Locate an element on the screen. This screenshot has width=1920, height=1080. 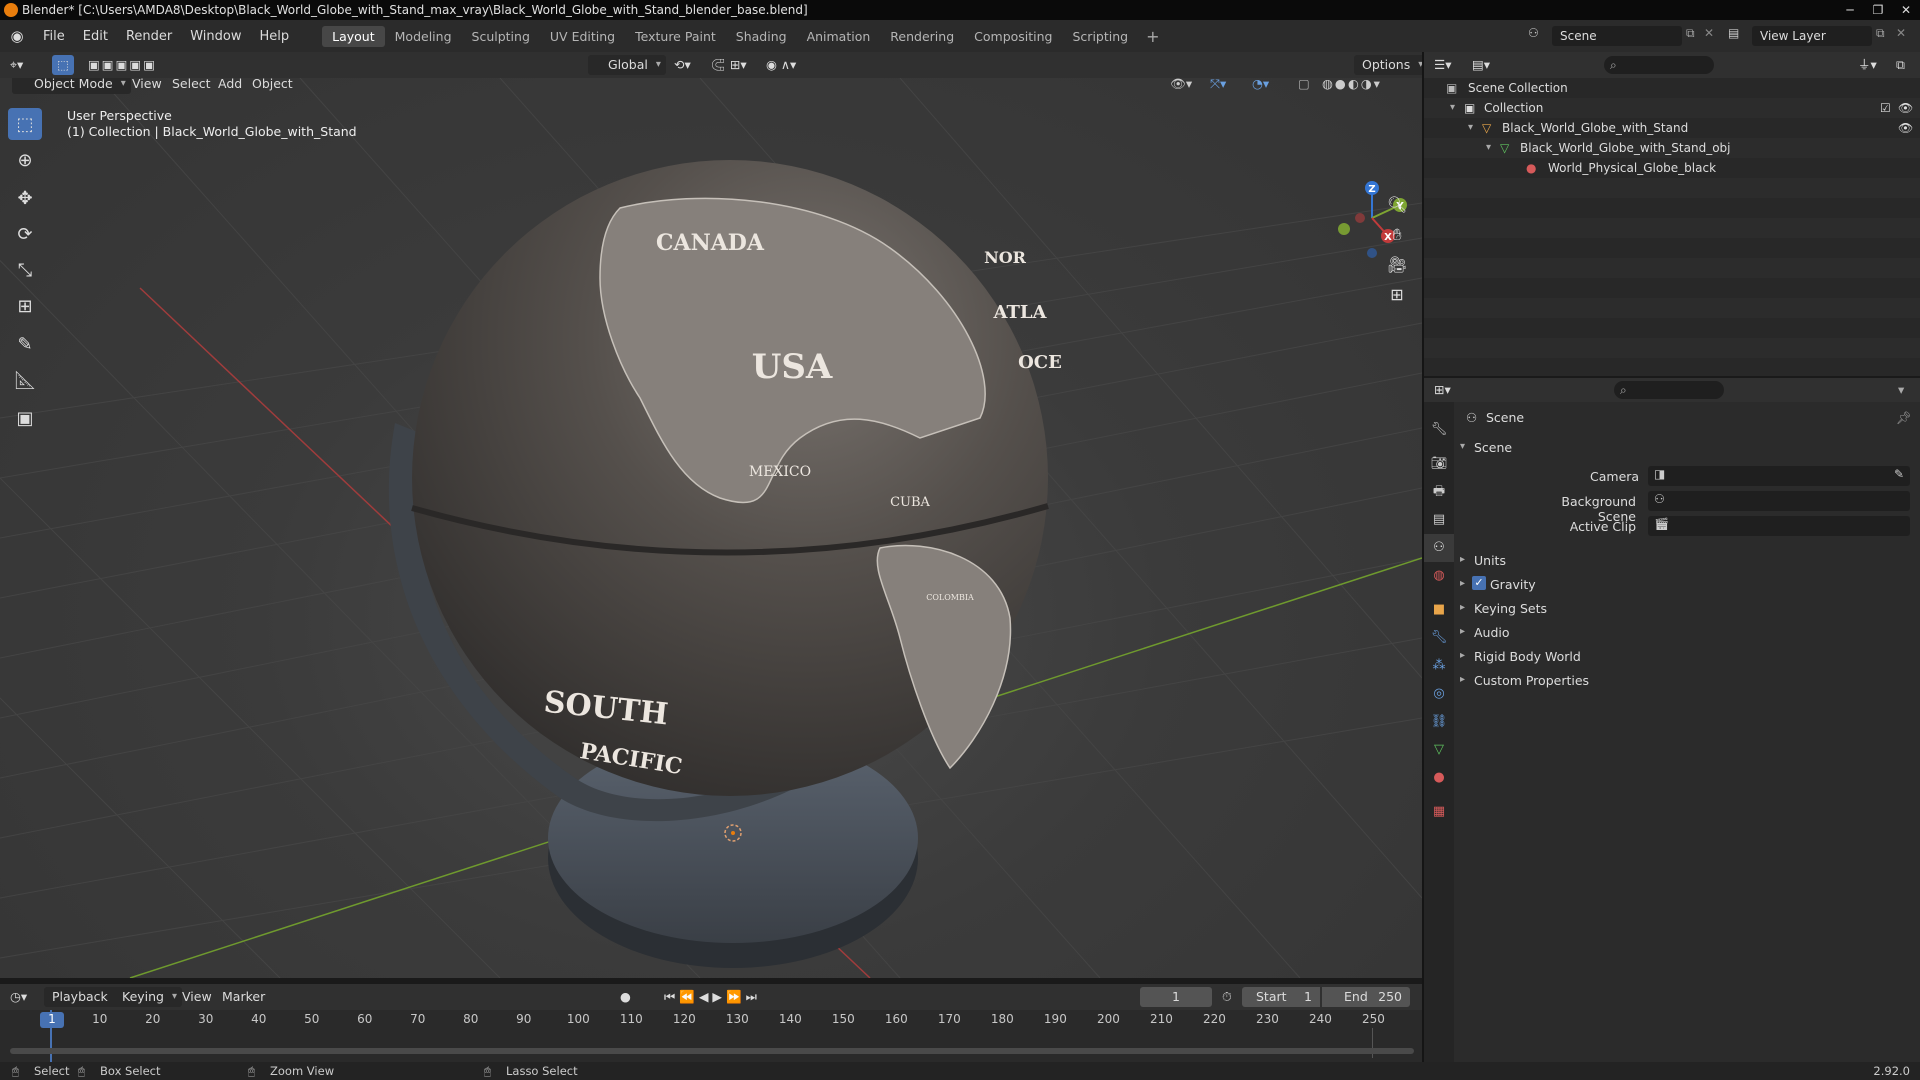
properties-options-icon: ▾ is located at coordinates (1901, 390).